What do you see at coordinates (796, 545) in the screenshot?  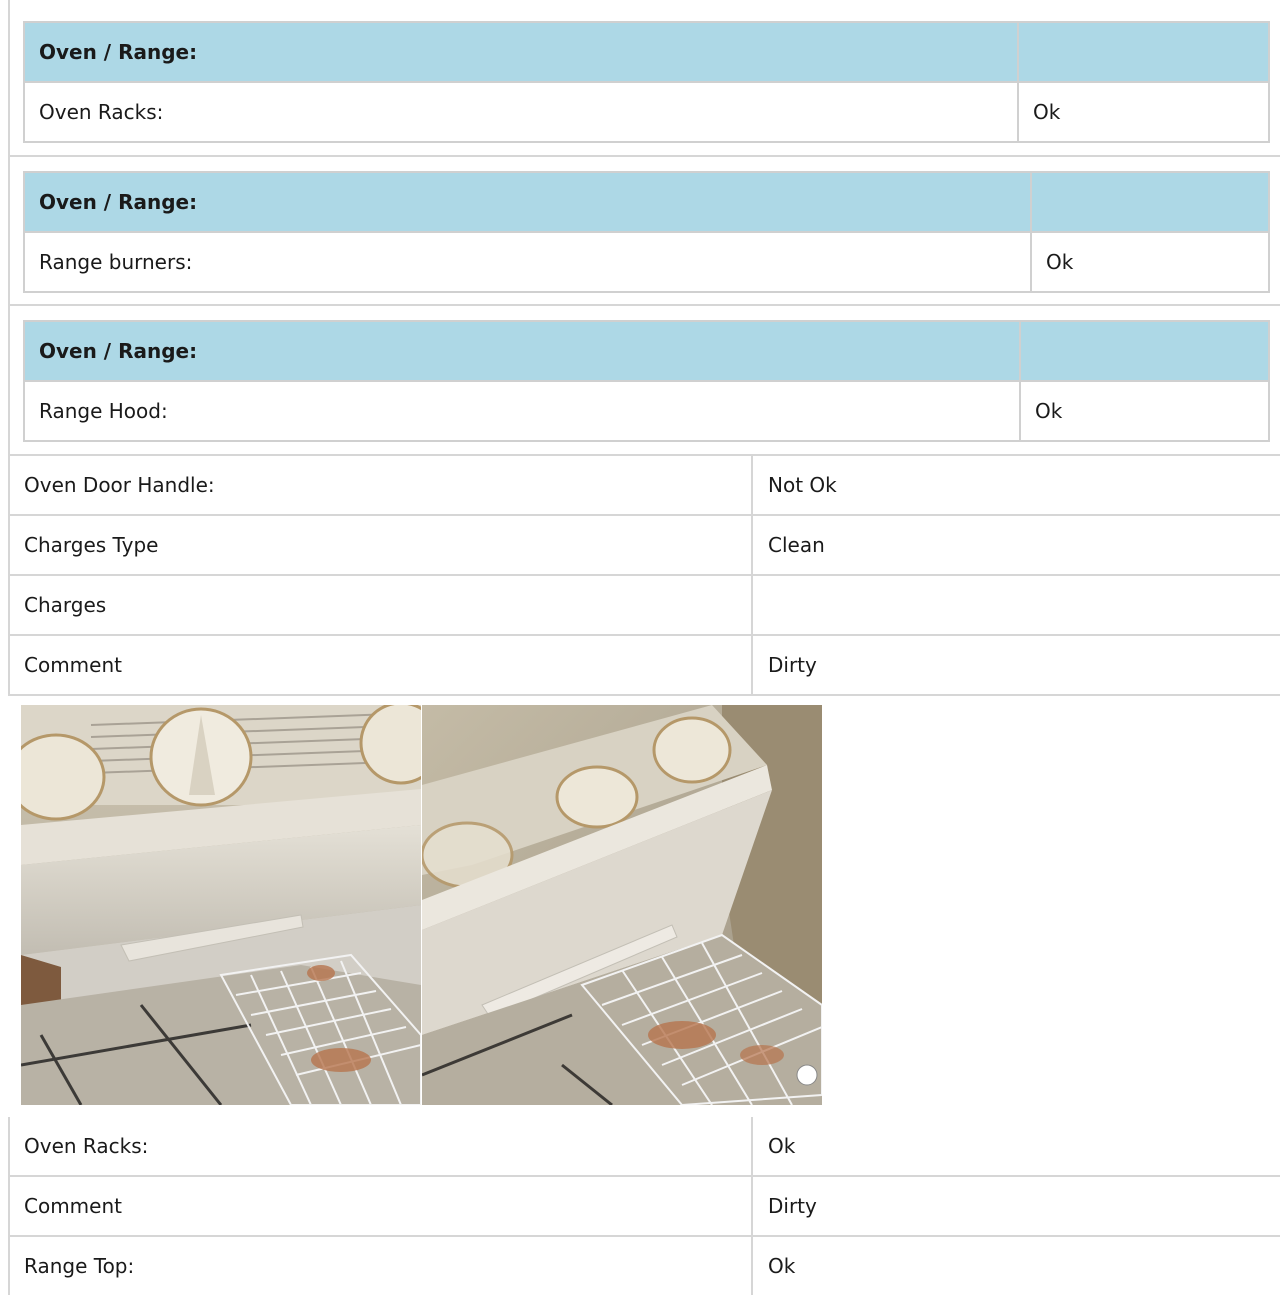 I see `detail-value: Clean` at bounding box center [796, 545].